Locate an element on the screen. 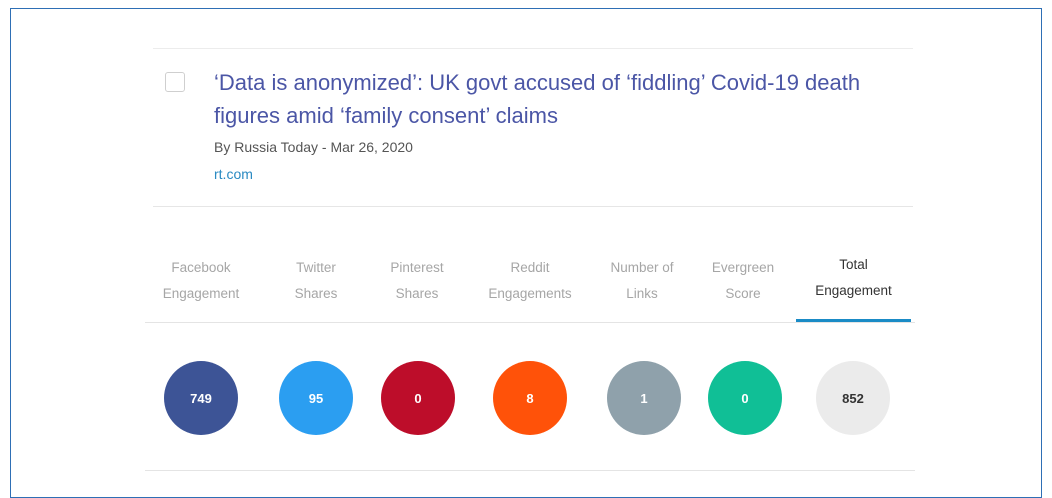 Image resolution: width=1052 pixels, height=498 pixels. pinterest-shares-count: 0 is located at coordinates (418, 398).